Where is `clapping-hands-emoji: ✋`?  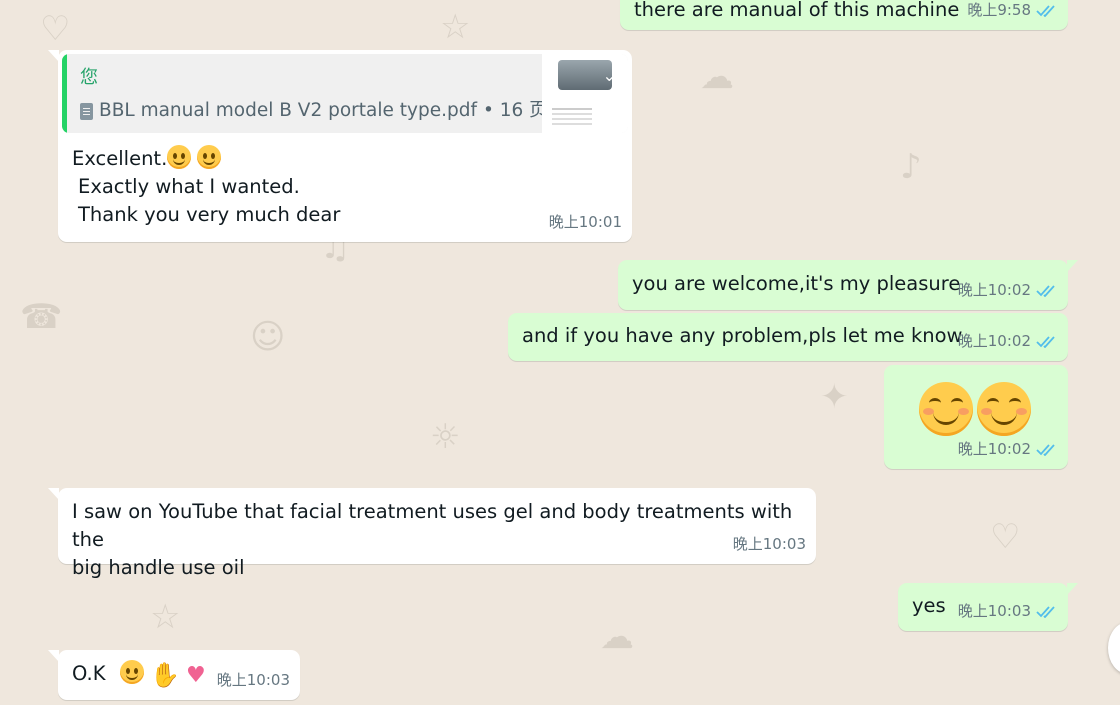
clapping-hands-emoji: ✋ is located at coordinates (164, 675).